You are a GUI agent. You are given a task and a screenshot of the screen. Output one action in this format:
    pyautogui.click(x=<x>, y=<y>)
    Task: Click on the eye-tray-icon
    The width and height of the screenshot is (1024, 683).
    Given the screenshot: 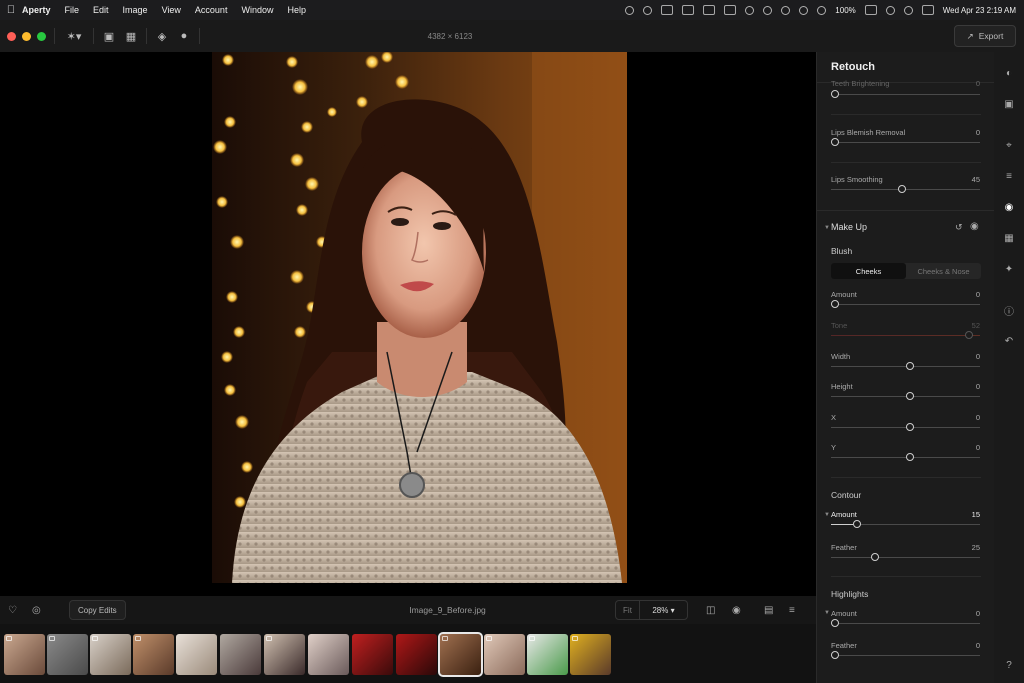 What is the action you would take?
    pyautogui.click(x=648, y=10)
    